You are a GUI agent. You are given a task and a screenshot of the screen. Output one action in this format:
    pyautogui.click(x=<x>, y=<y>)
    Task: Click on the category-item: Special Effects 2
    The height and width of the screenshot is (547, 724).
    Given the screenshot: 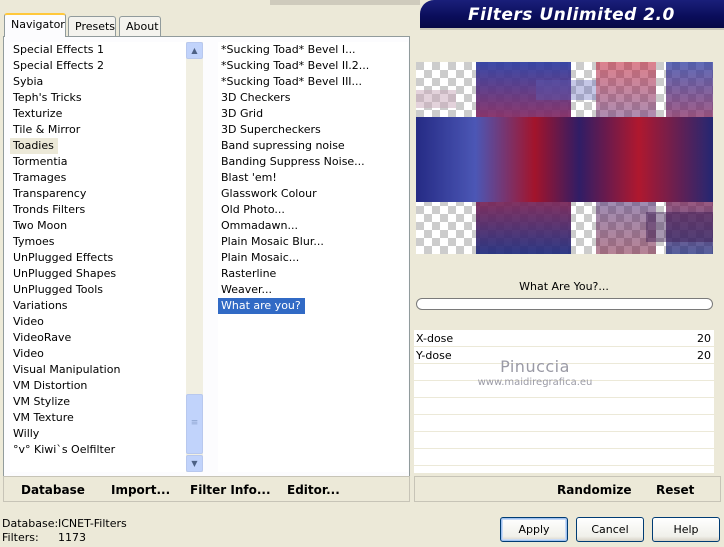 What is the action you would take?
    pyautogui.click(x=57, y=66)
    